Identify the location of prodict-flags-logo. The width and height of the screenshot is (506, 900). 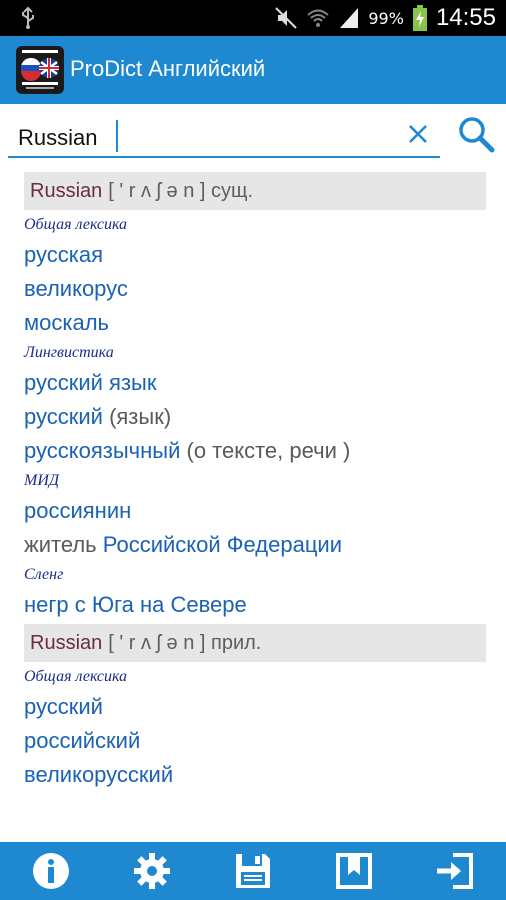
(40, 70).